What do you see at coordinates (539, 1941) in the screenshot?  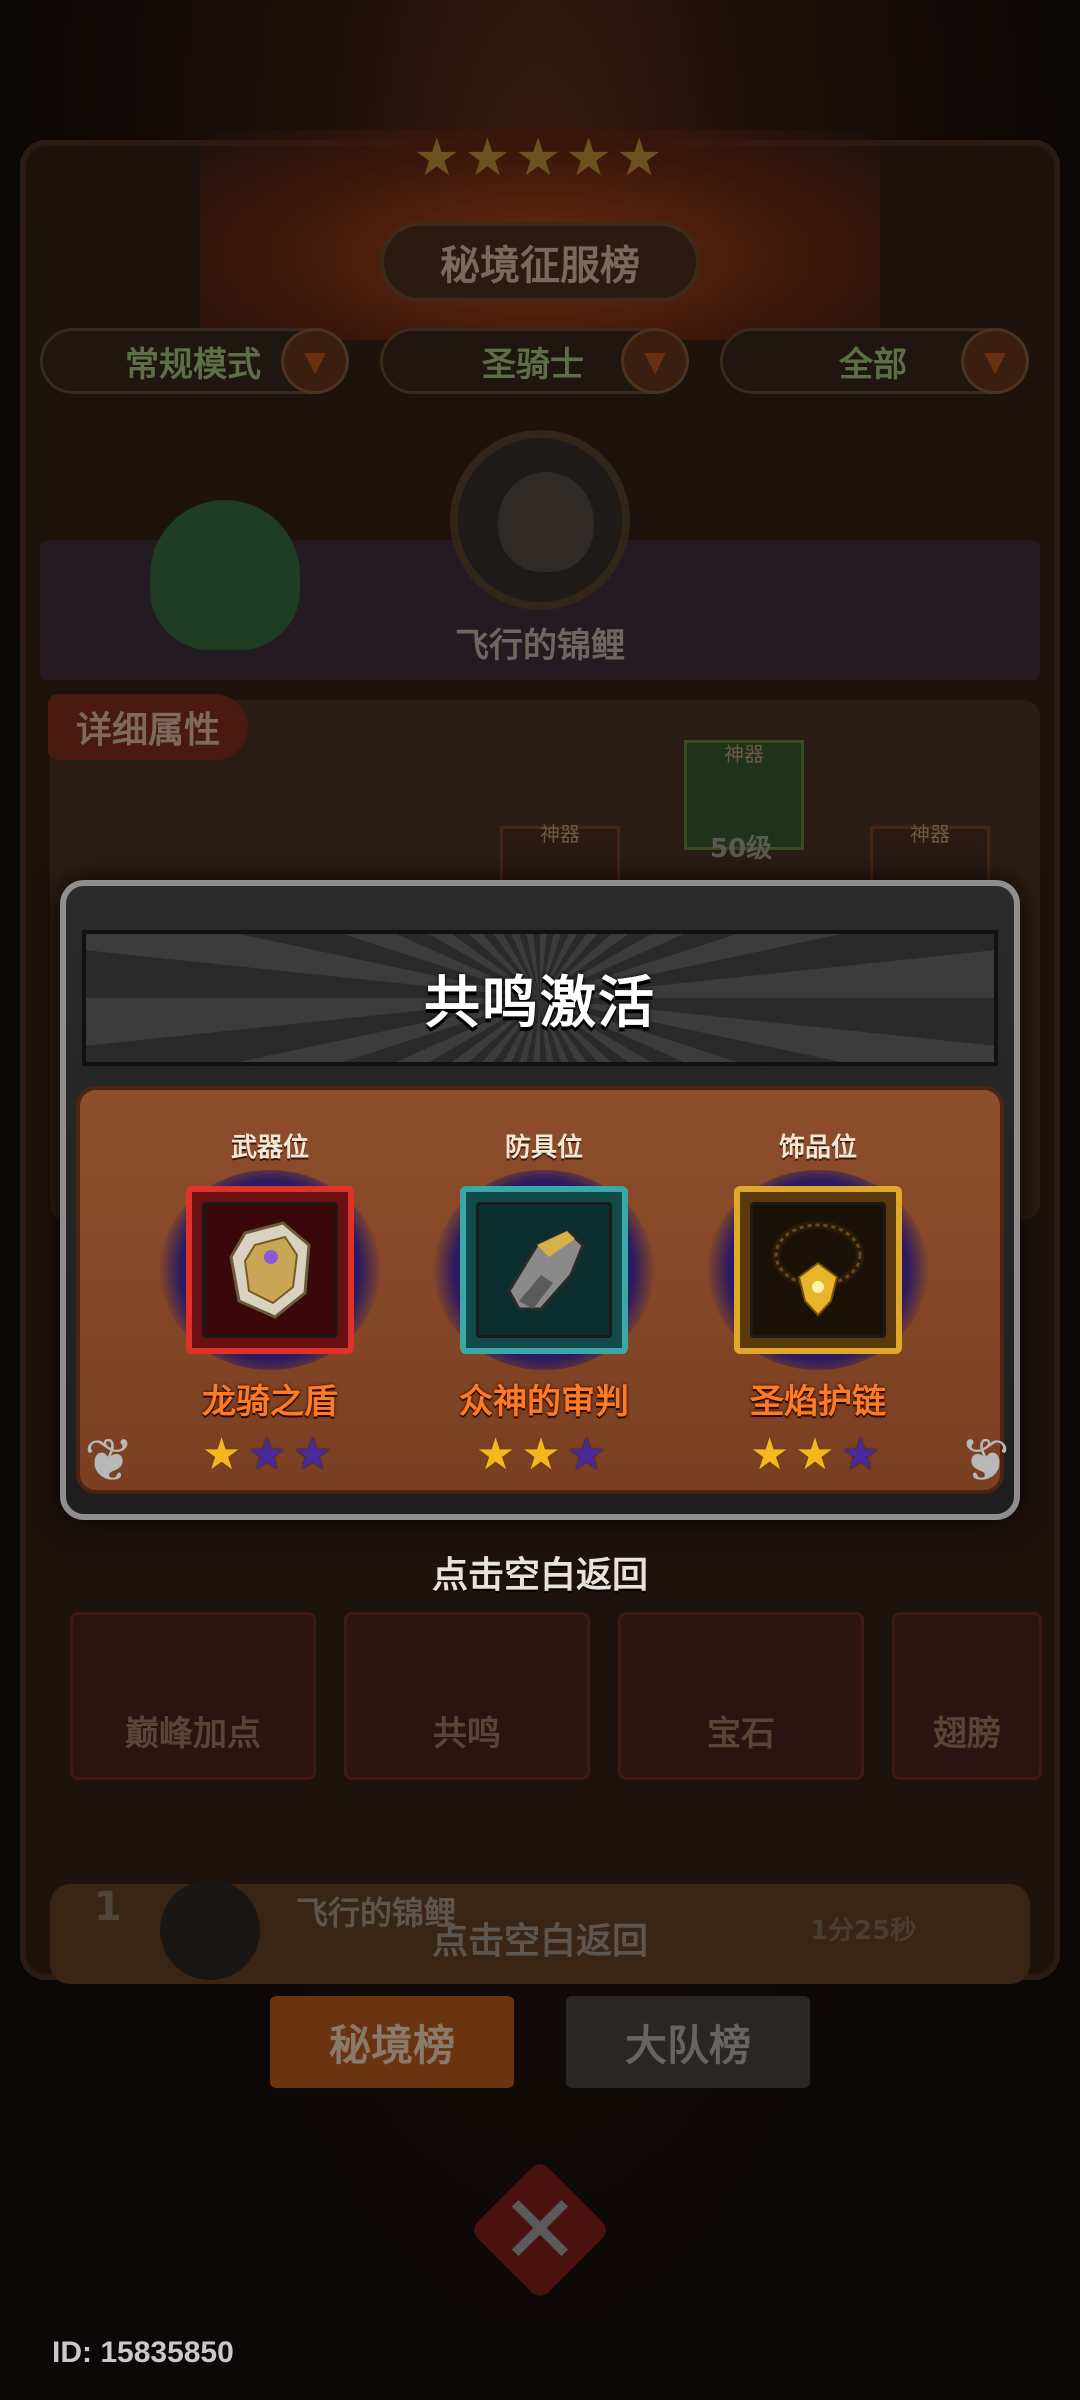 I see `background-dismiss-hint: 点击空白返回` at bounding box center [539, 1941].